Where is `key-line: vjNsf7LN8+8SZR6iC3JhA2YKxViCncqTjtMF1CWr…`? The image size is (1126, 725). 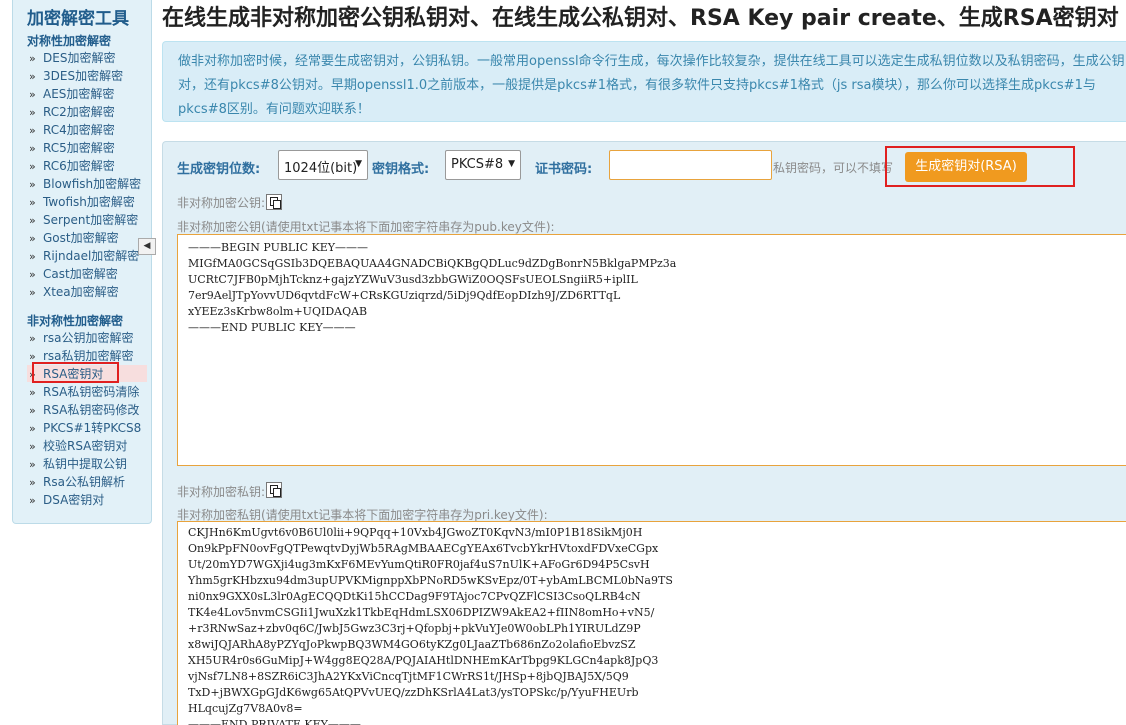 key-line: vjNsf7LN8+8SZR6iC3JhA2YKxViCncqTjtMF1CWr… is located at coordinates (408, 676).